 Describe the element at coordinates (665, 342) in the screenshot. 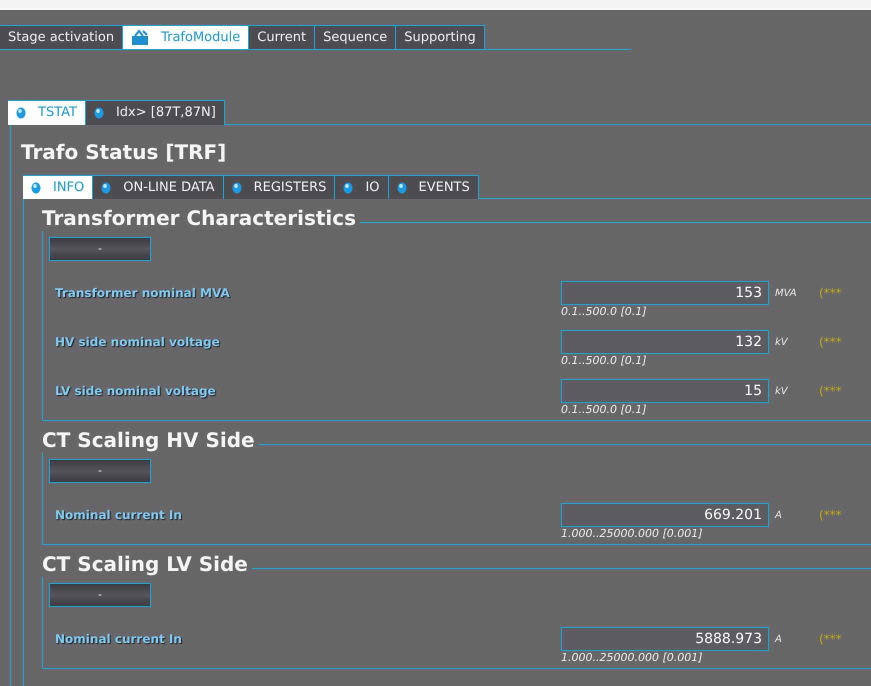

I see `value-field: 132` at that location.